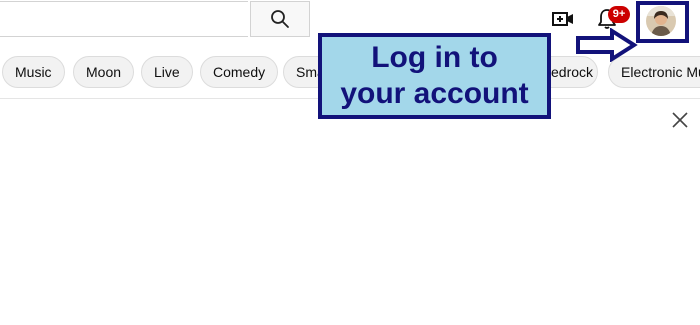  What do you see at coordinates (607, 45) in the screenshot?
I see `arrow-right-icon` at bounding box center [607, 45].